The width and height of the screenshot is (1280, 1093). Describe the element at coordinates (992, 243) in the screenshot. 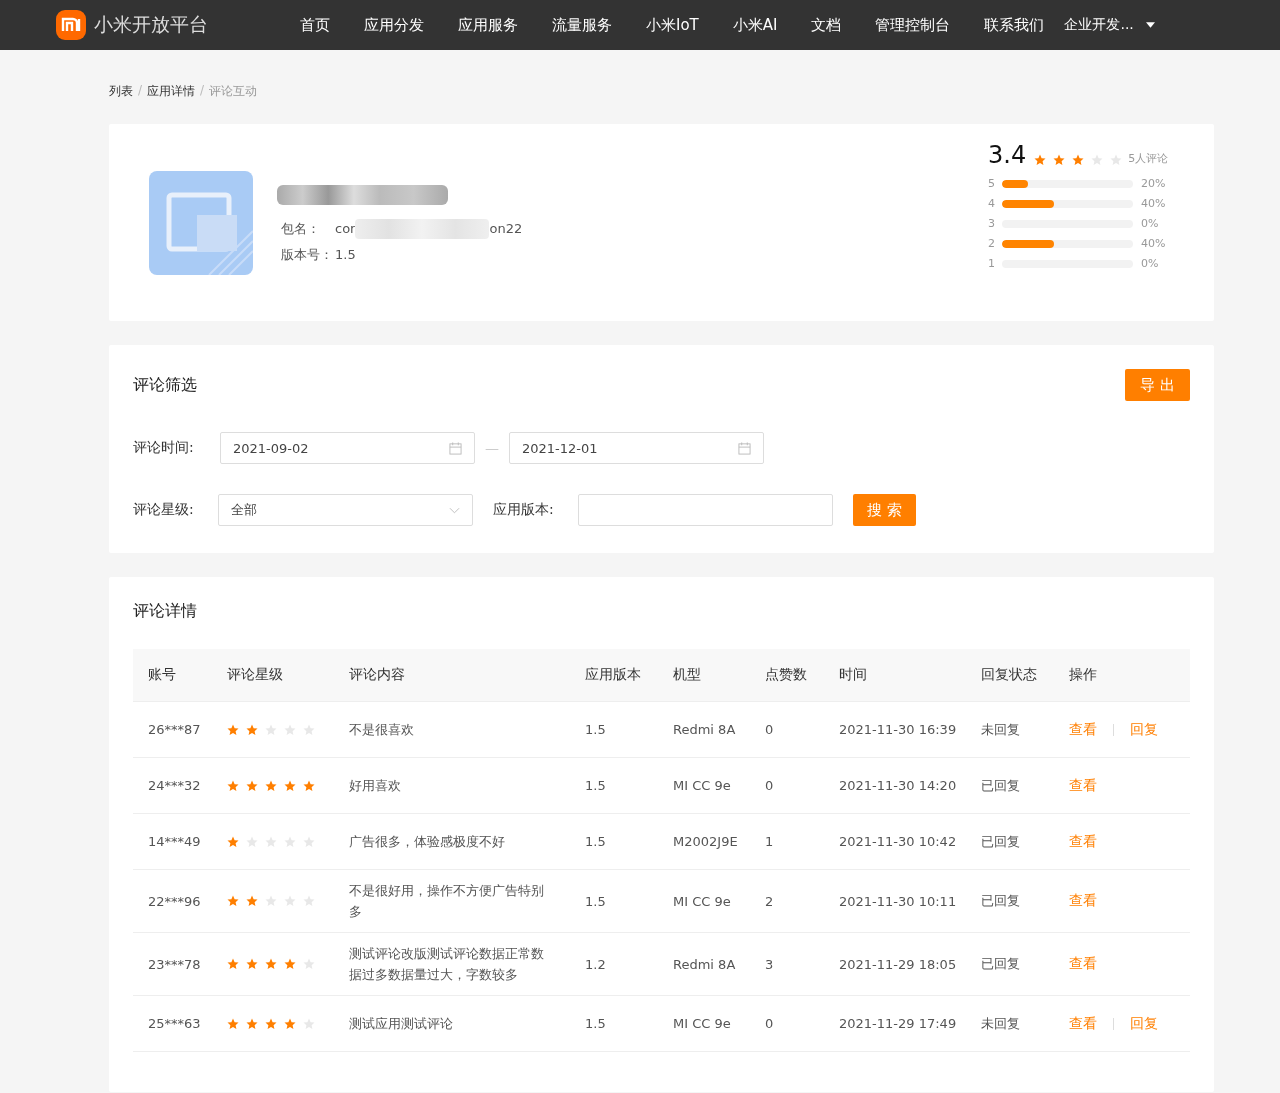

I see `star-level-label: 2` at that location.